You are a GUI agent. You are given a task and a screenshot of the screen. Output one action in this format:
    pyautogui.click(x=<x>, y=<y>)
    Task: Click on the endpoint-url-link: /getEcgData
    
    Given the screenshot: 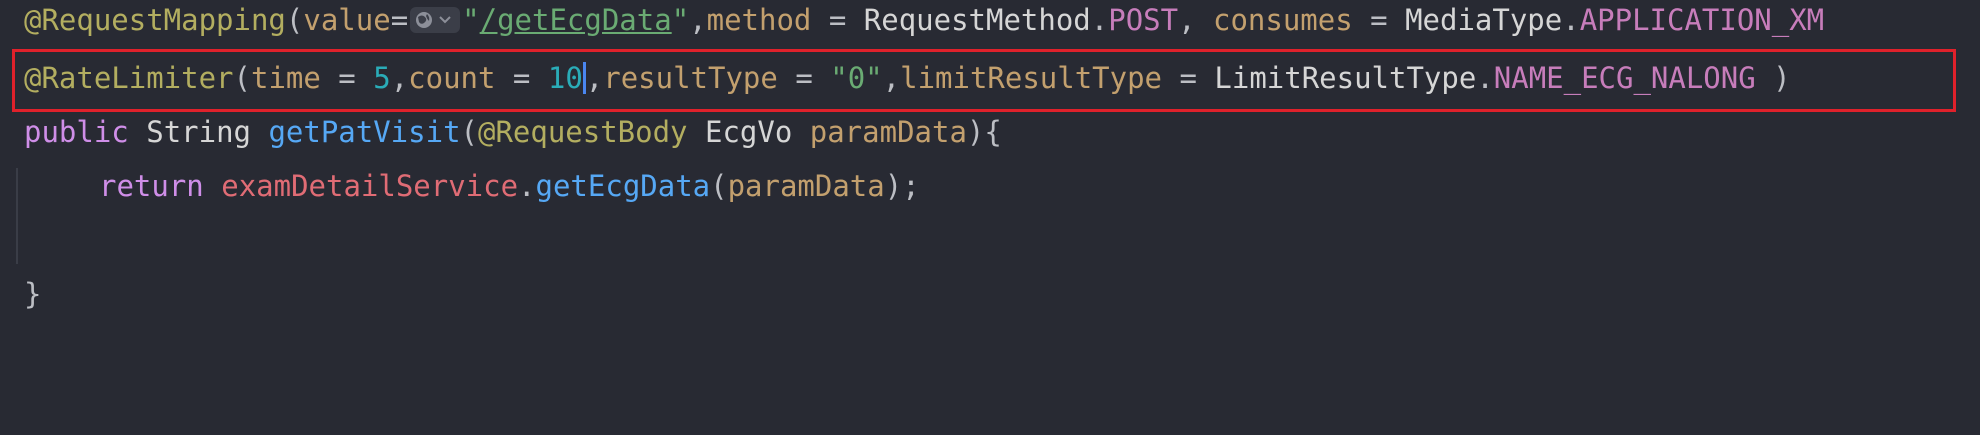 What is the action you would take?
    pyautogui.click(x=576, y=20)
    